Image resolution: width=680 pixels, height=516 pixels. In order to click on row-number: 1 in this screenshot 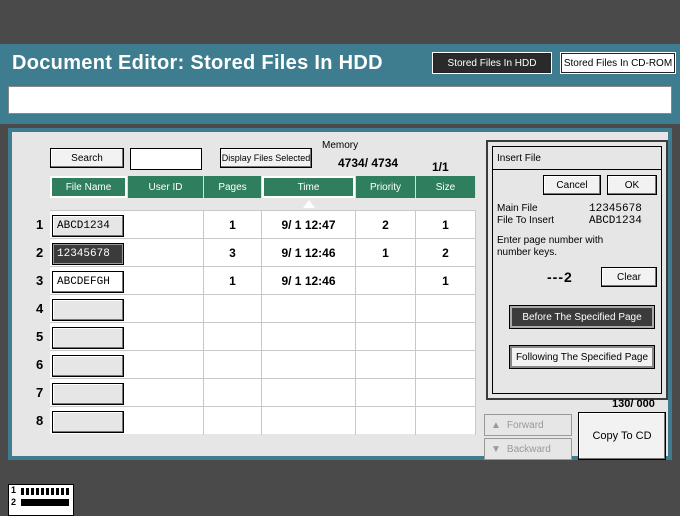, I will do `click(40, 224)`.